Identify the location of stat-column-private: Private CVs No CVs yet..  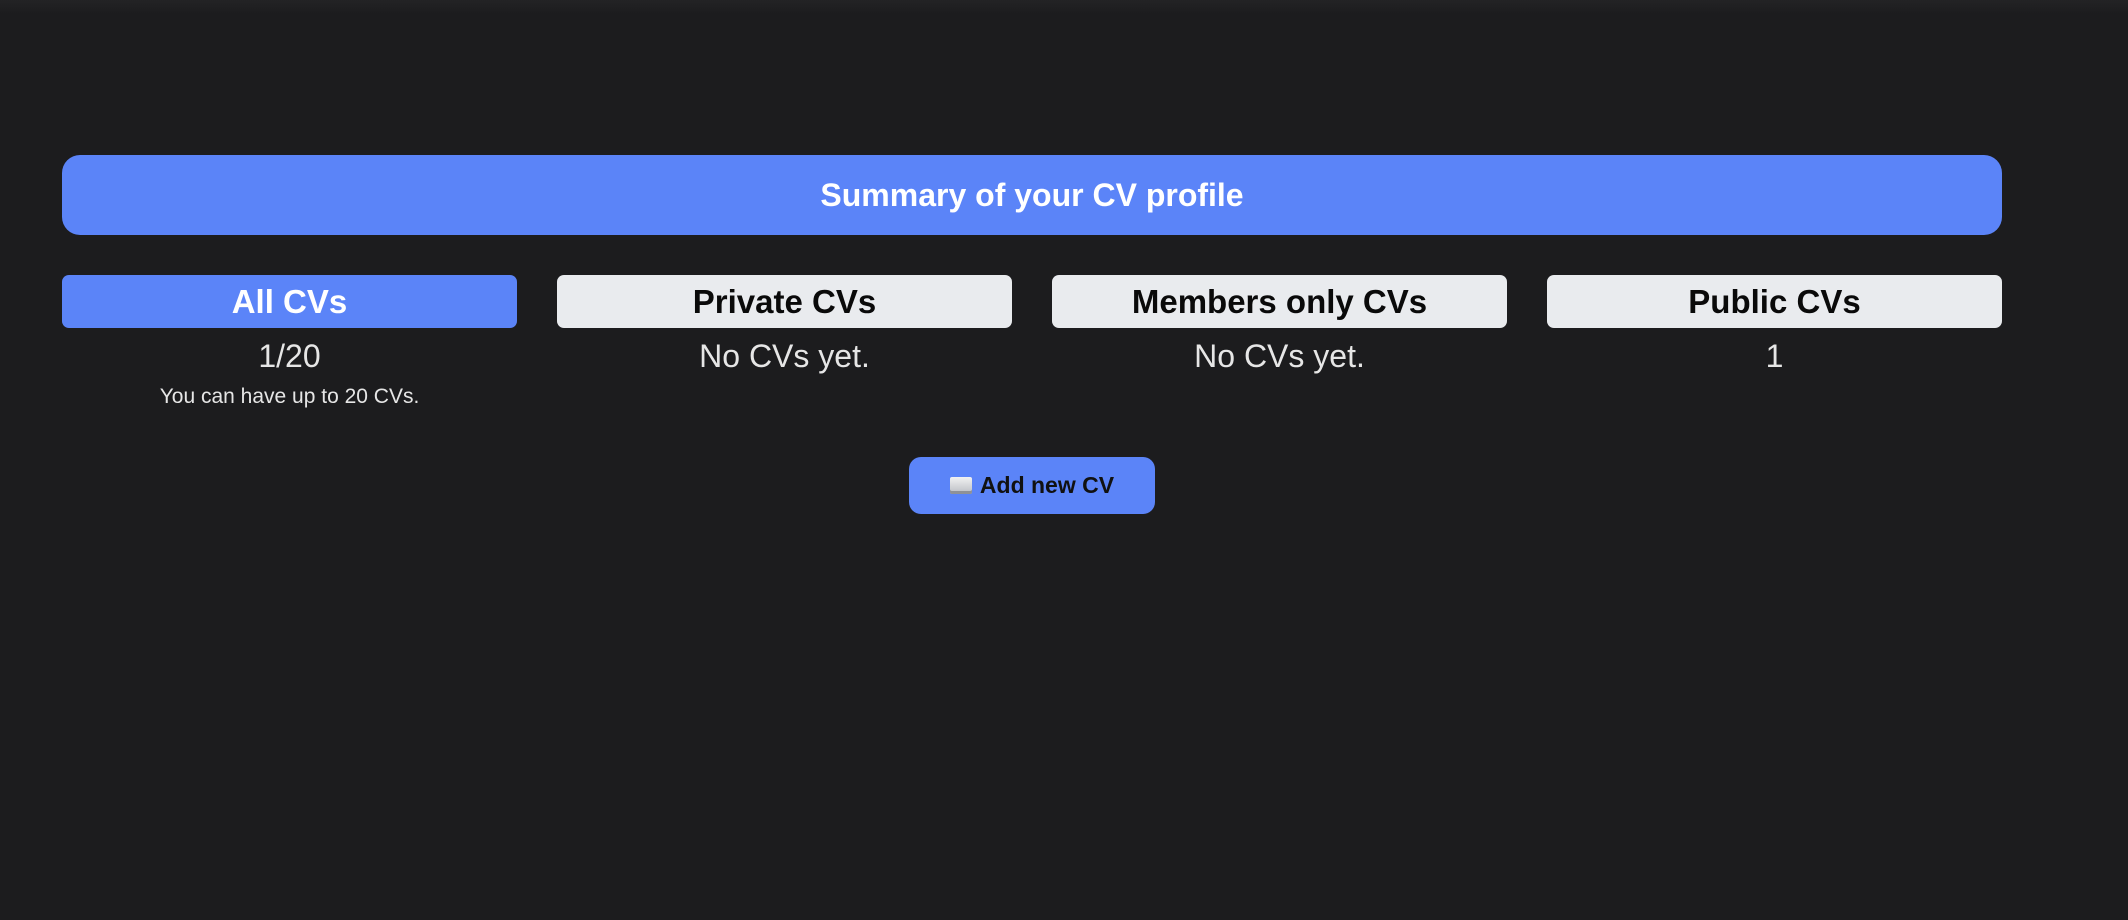
(784, 325).